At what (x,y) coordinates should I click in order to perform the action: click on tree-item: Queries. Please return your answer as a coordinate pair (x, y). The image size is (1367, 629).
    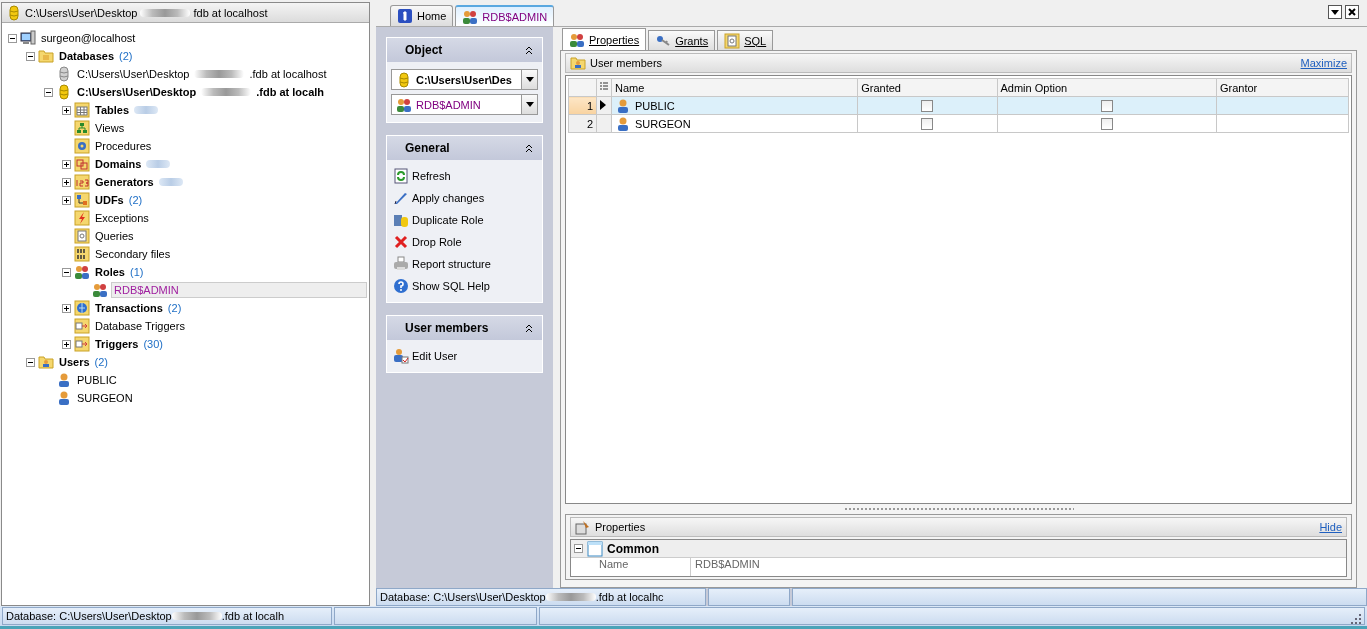
    Looking at the image, I should click on (114, 236).